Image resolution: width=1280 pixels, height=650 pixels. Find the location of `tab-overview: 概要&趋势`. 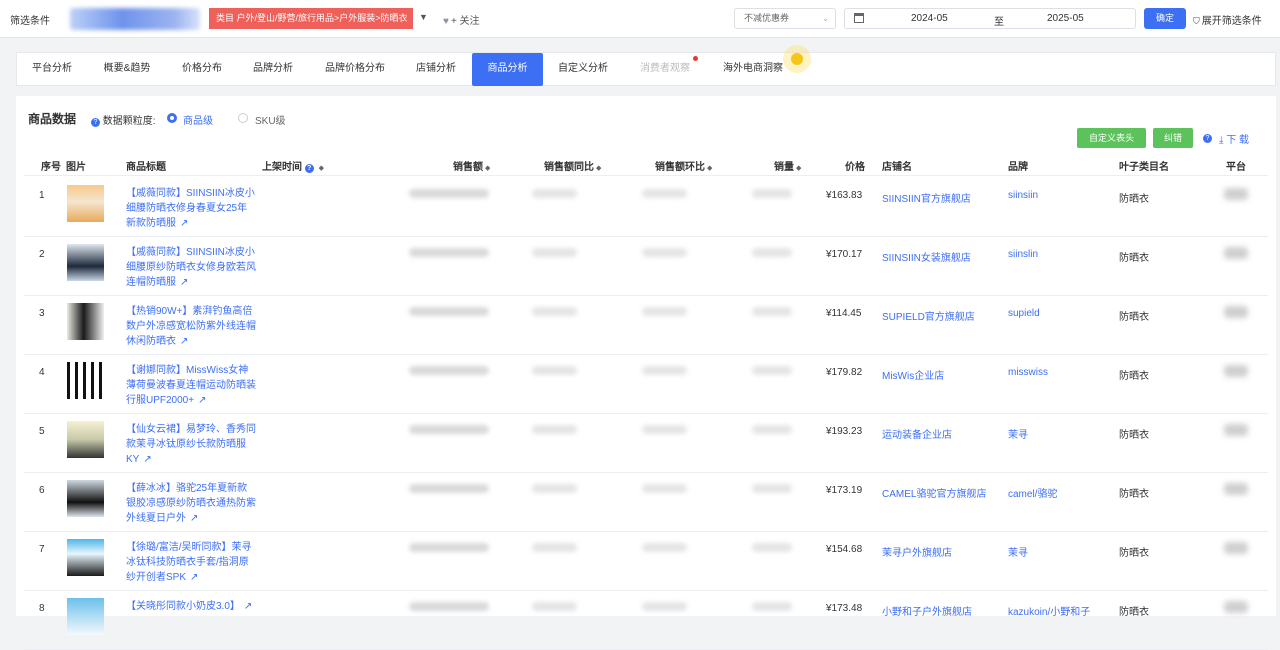

tab-overview: 概要&趋势 is located at coordinates (127, 69).